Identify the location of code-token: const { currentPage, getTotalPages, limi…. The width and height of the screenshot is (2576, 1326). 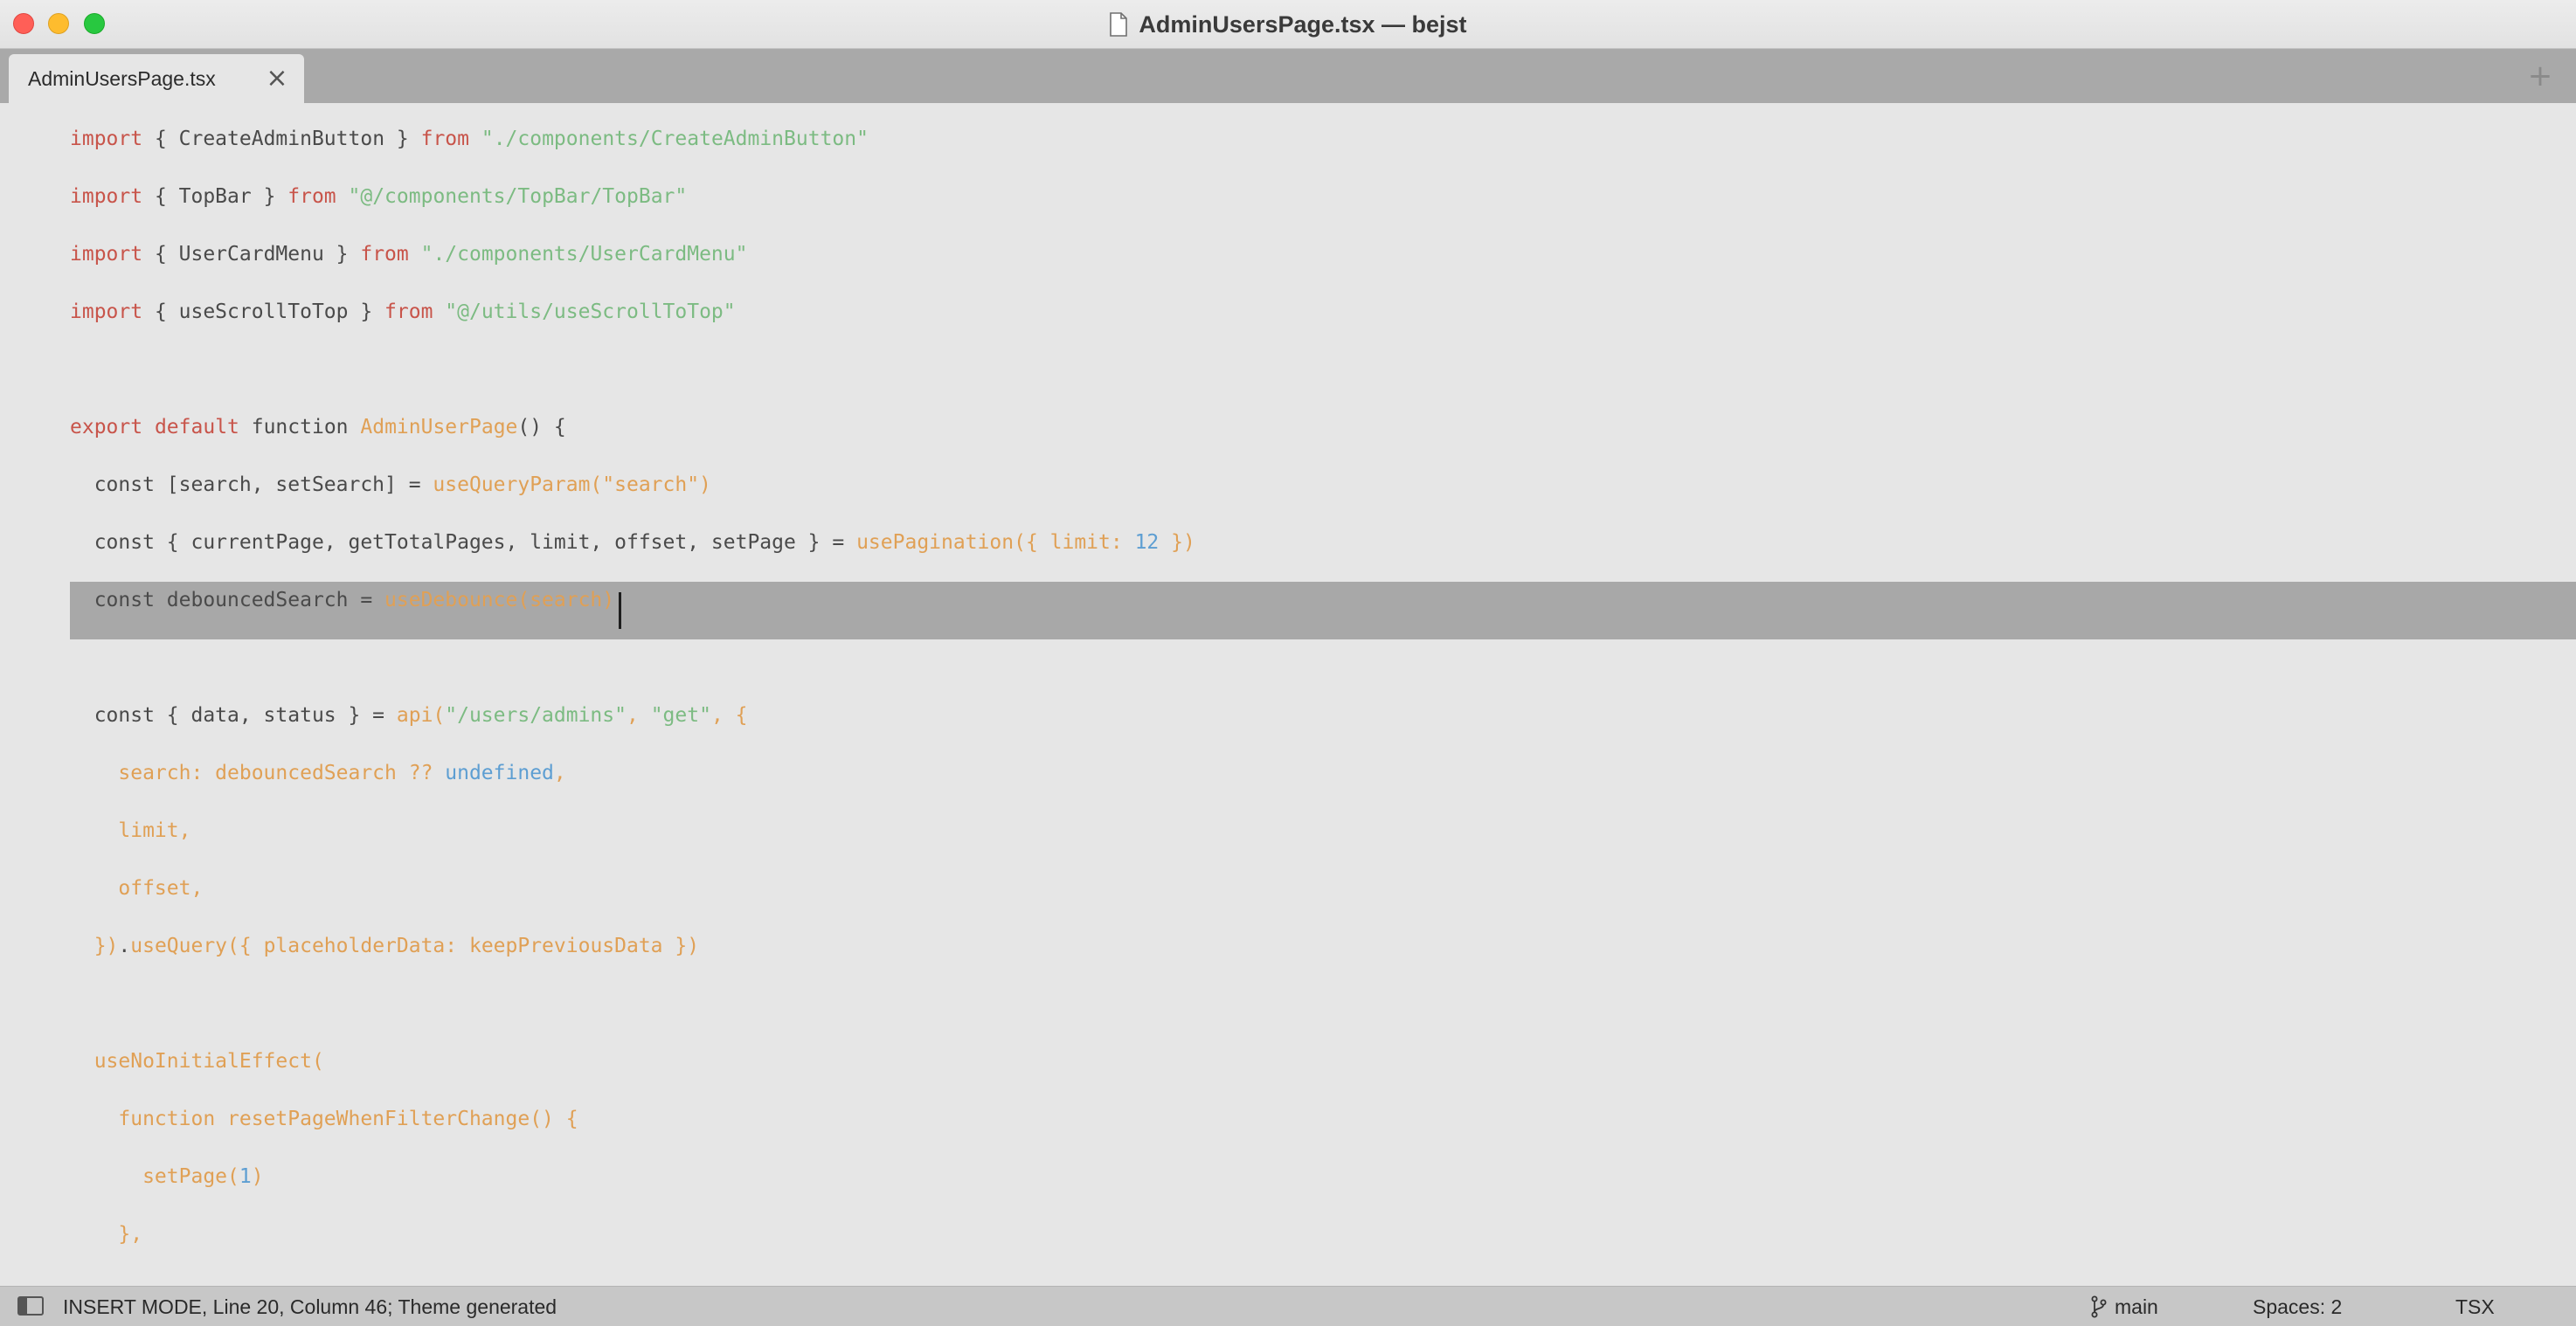
(463, 542).